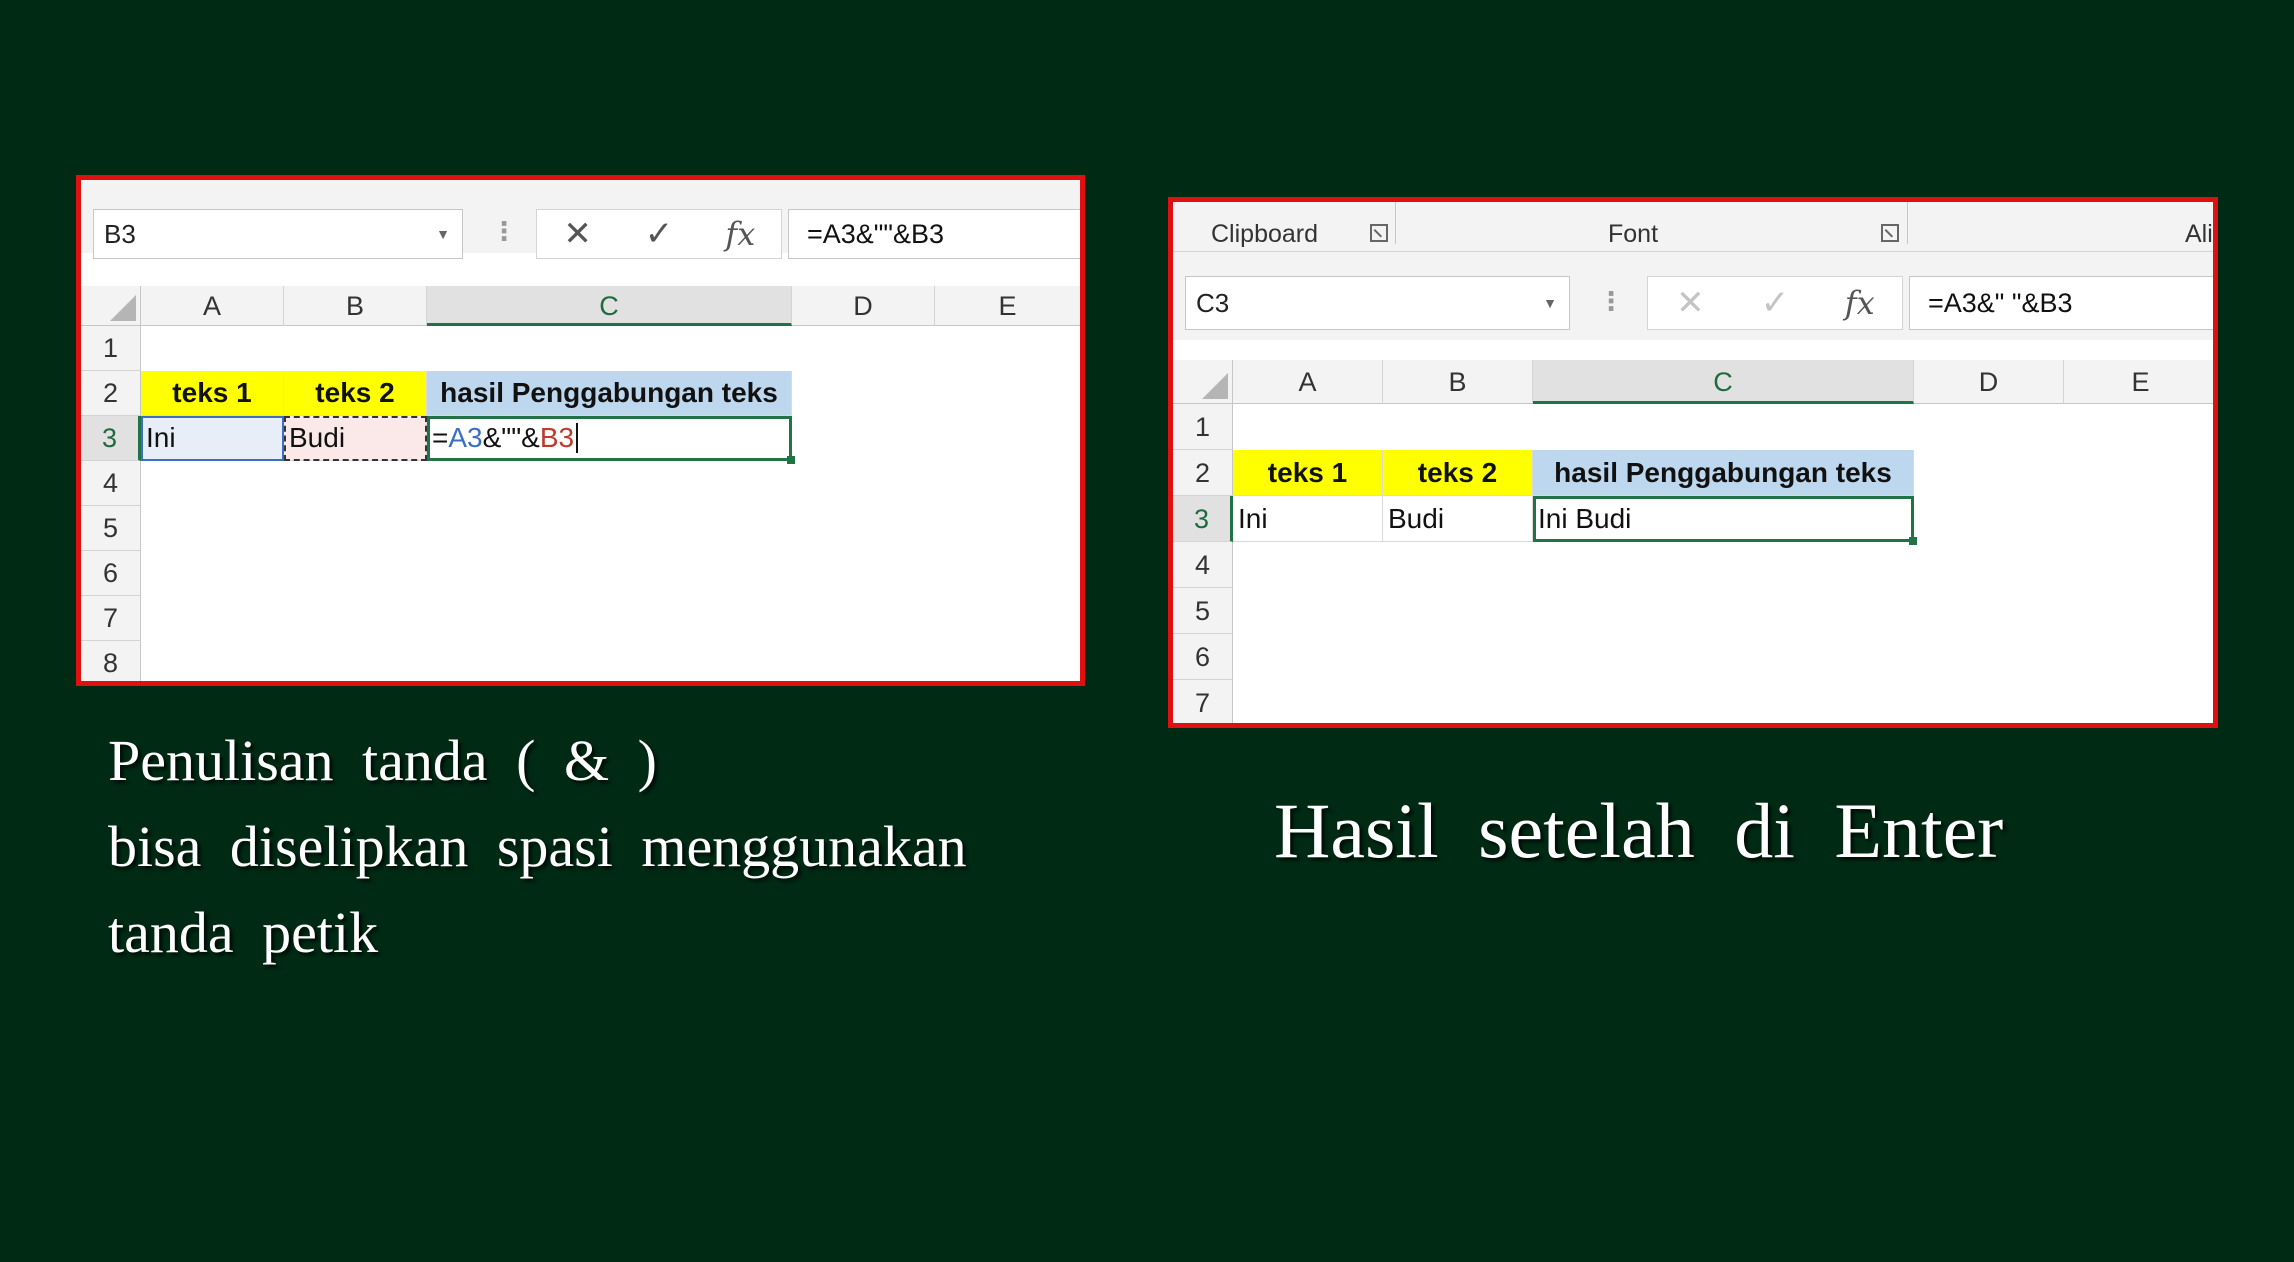 Image resolution: width=2294 pixels, height=1262 pixels. What do you see at coordinates (120, 233) in the screenshot?
I see `name-box-value: B3` at bounding box center [120, 233].